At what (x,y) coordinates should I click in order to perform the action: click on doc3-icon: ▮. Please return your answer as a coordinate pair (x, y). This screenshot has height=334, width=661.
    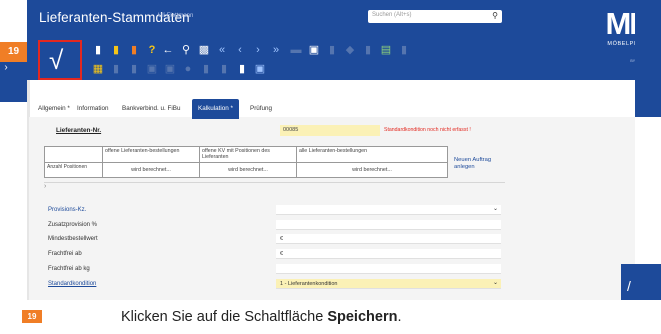
    Looking at the image, I should click on (206, 69).